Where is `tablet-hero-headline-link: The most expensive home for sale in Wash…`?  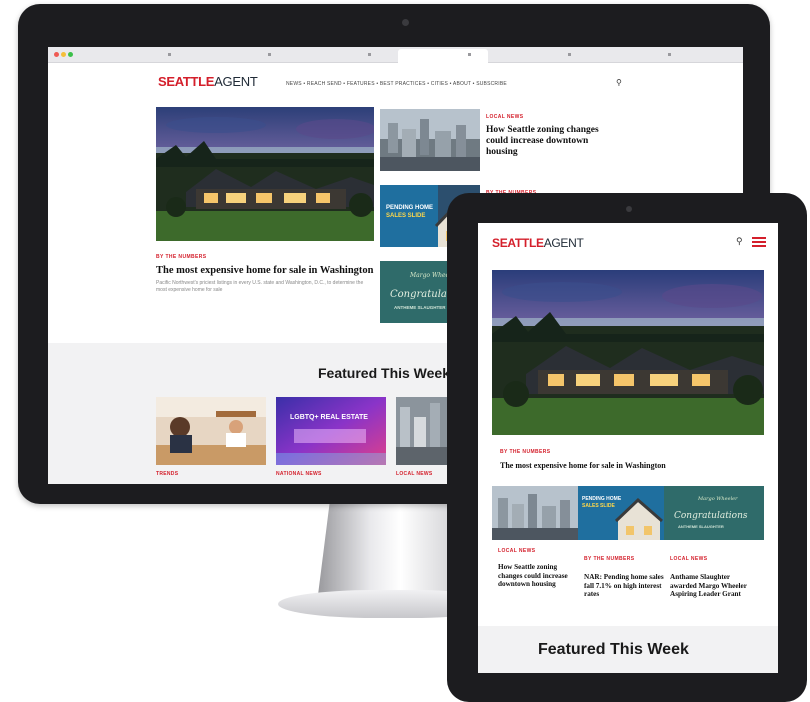
tablet-hero-headline-link: The most expensive home for sale in Wash… is located at coordinates (583, 465).